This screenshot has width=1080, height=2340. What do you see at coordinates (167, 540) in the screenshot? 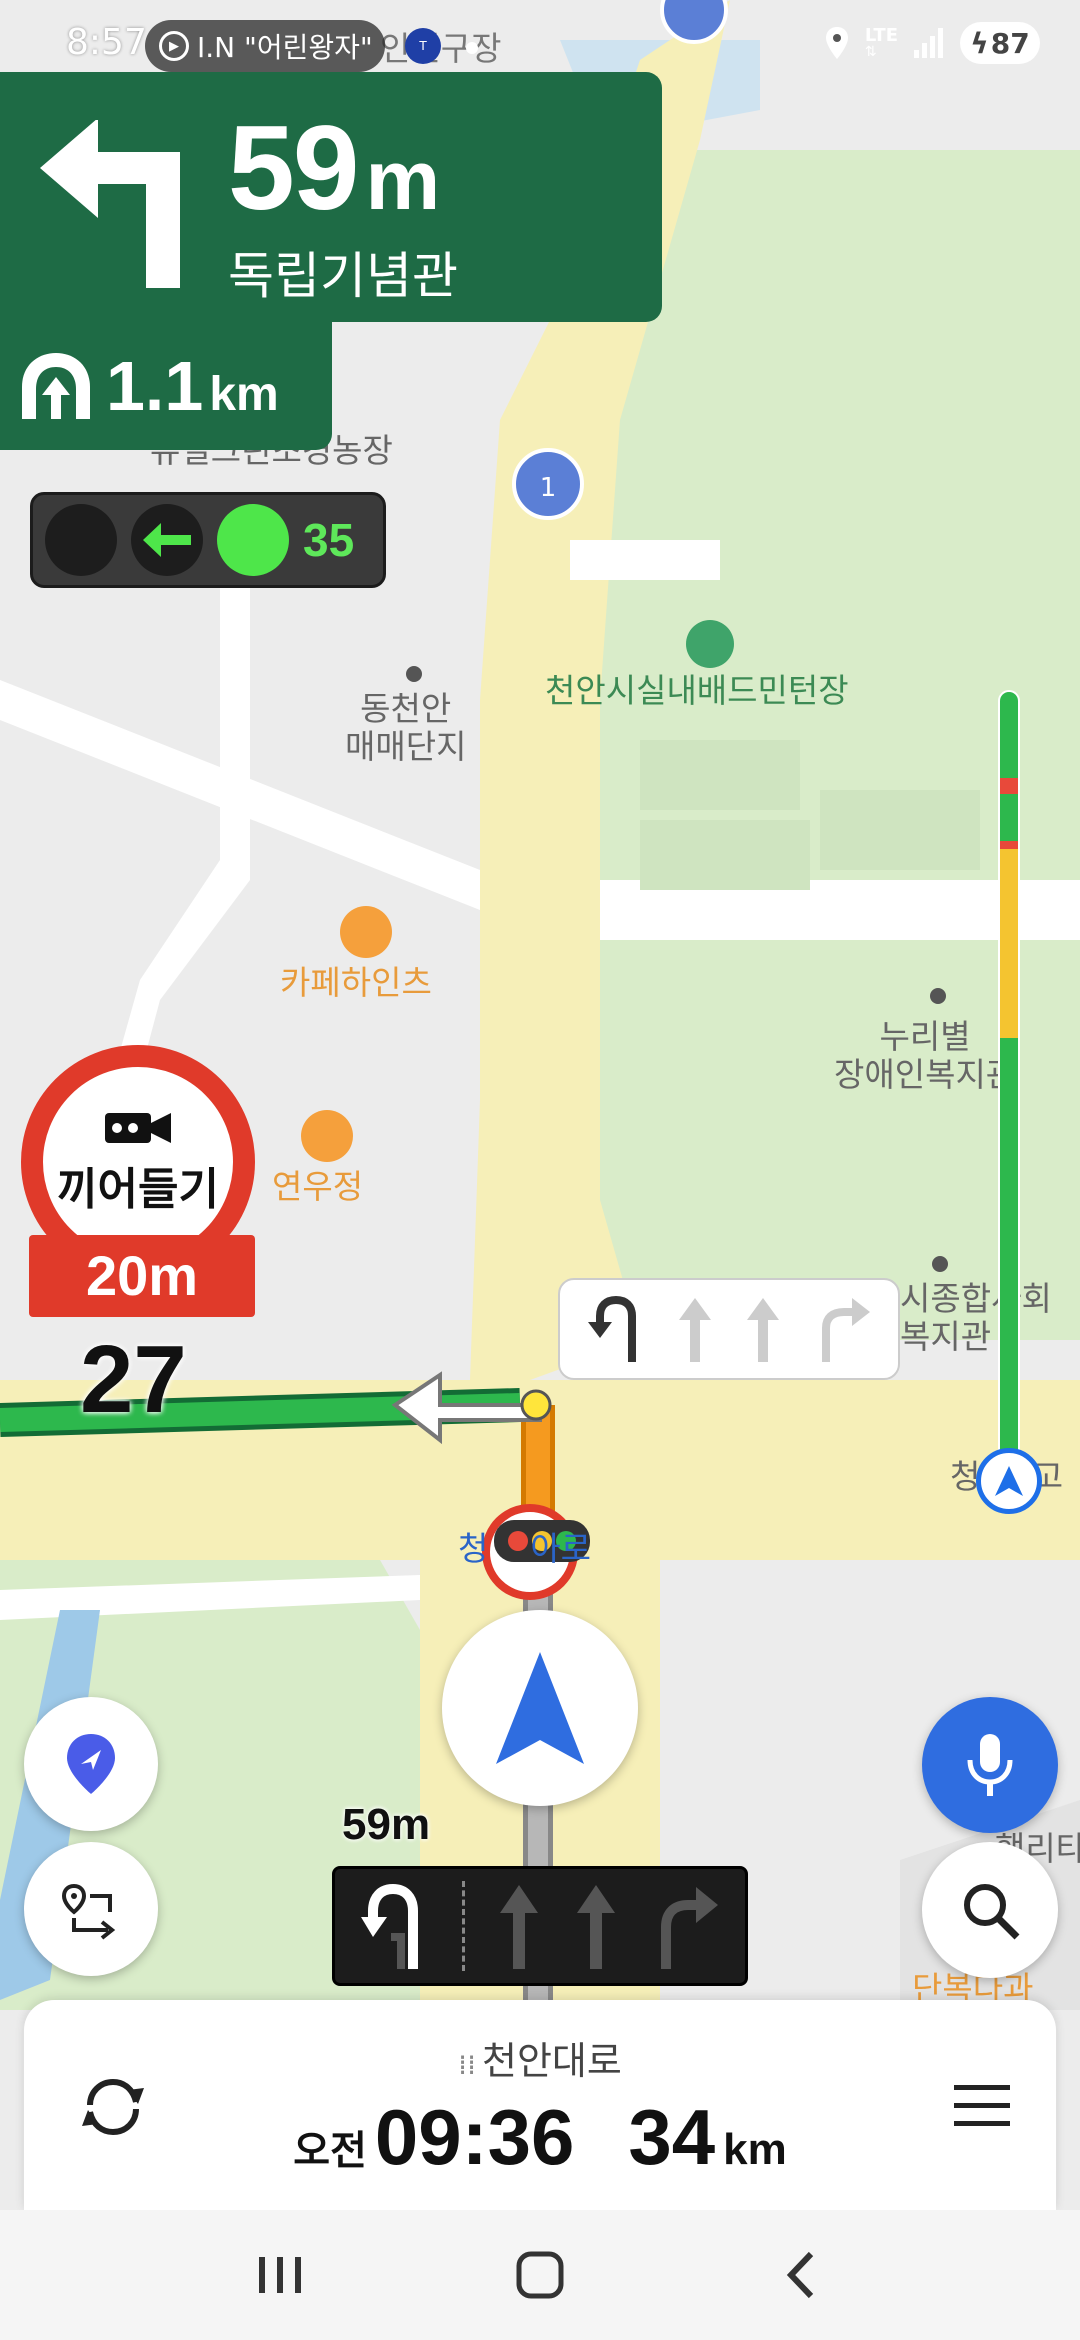
I see `signal-left-arrow-icon` at bounding box center [167, 540].